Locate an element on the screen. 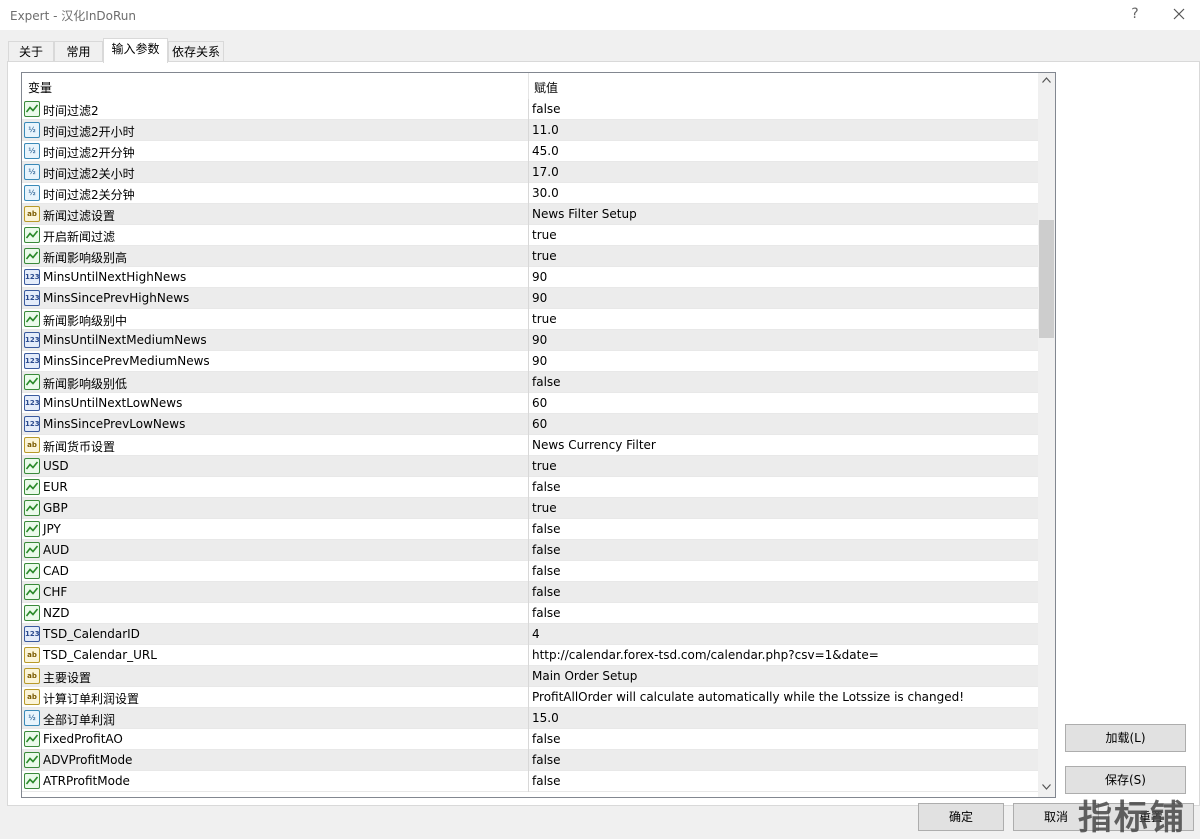  table-row: 123 MinsSincePrevHighNews 90 is located at coordinates (530, 298).